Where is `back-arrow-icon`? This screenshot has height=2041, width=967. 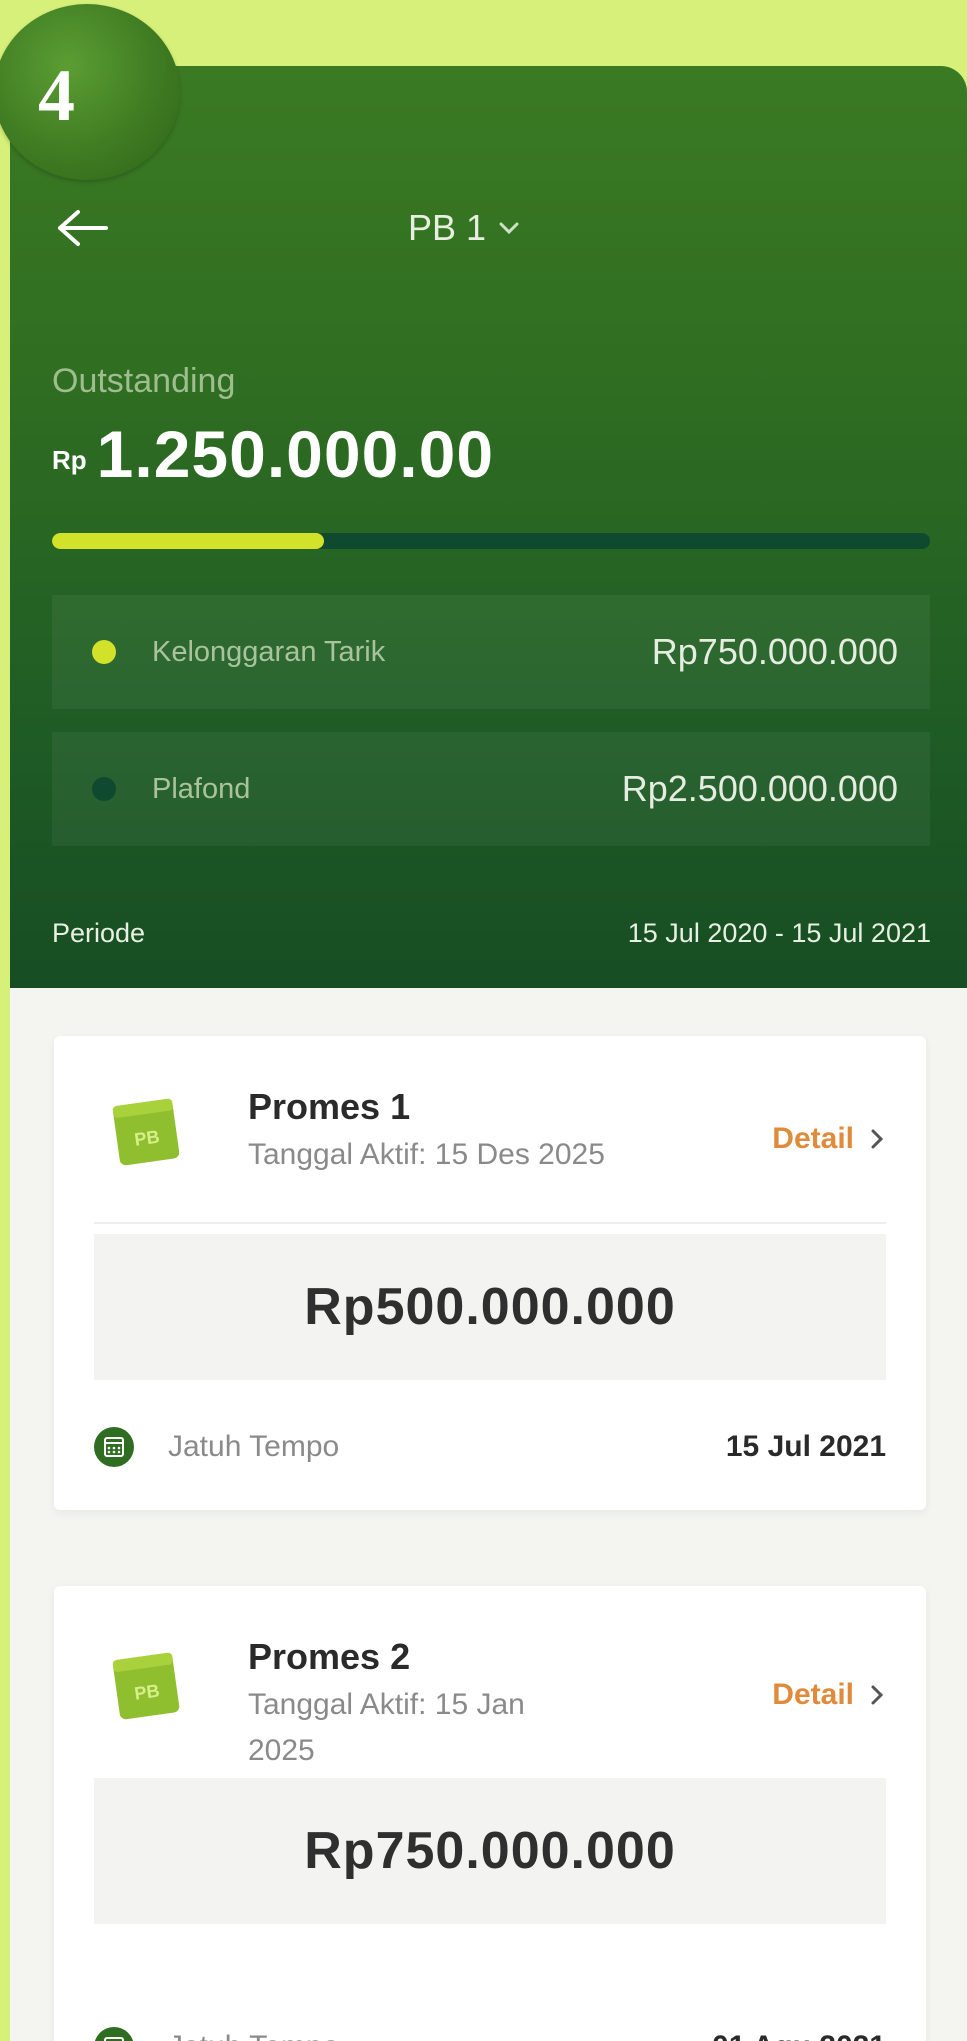 back-arrow-icon is located at coordinates (83, 228).